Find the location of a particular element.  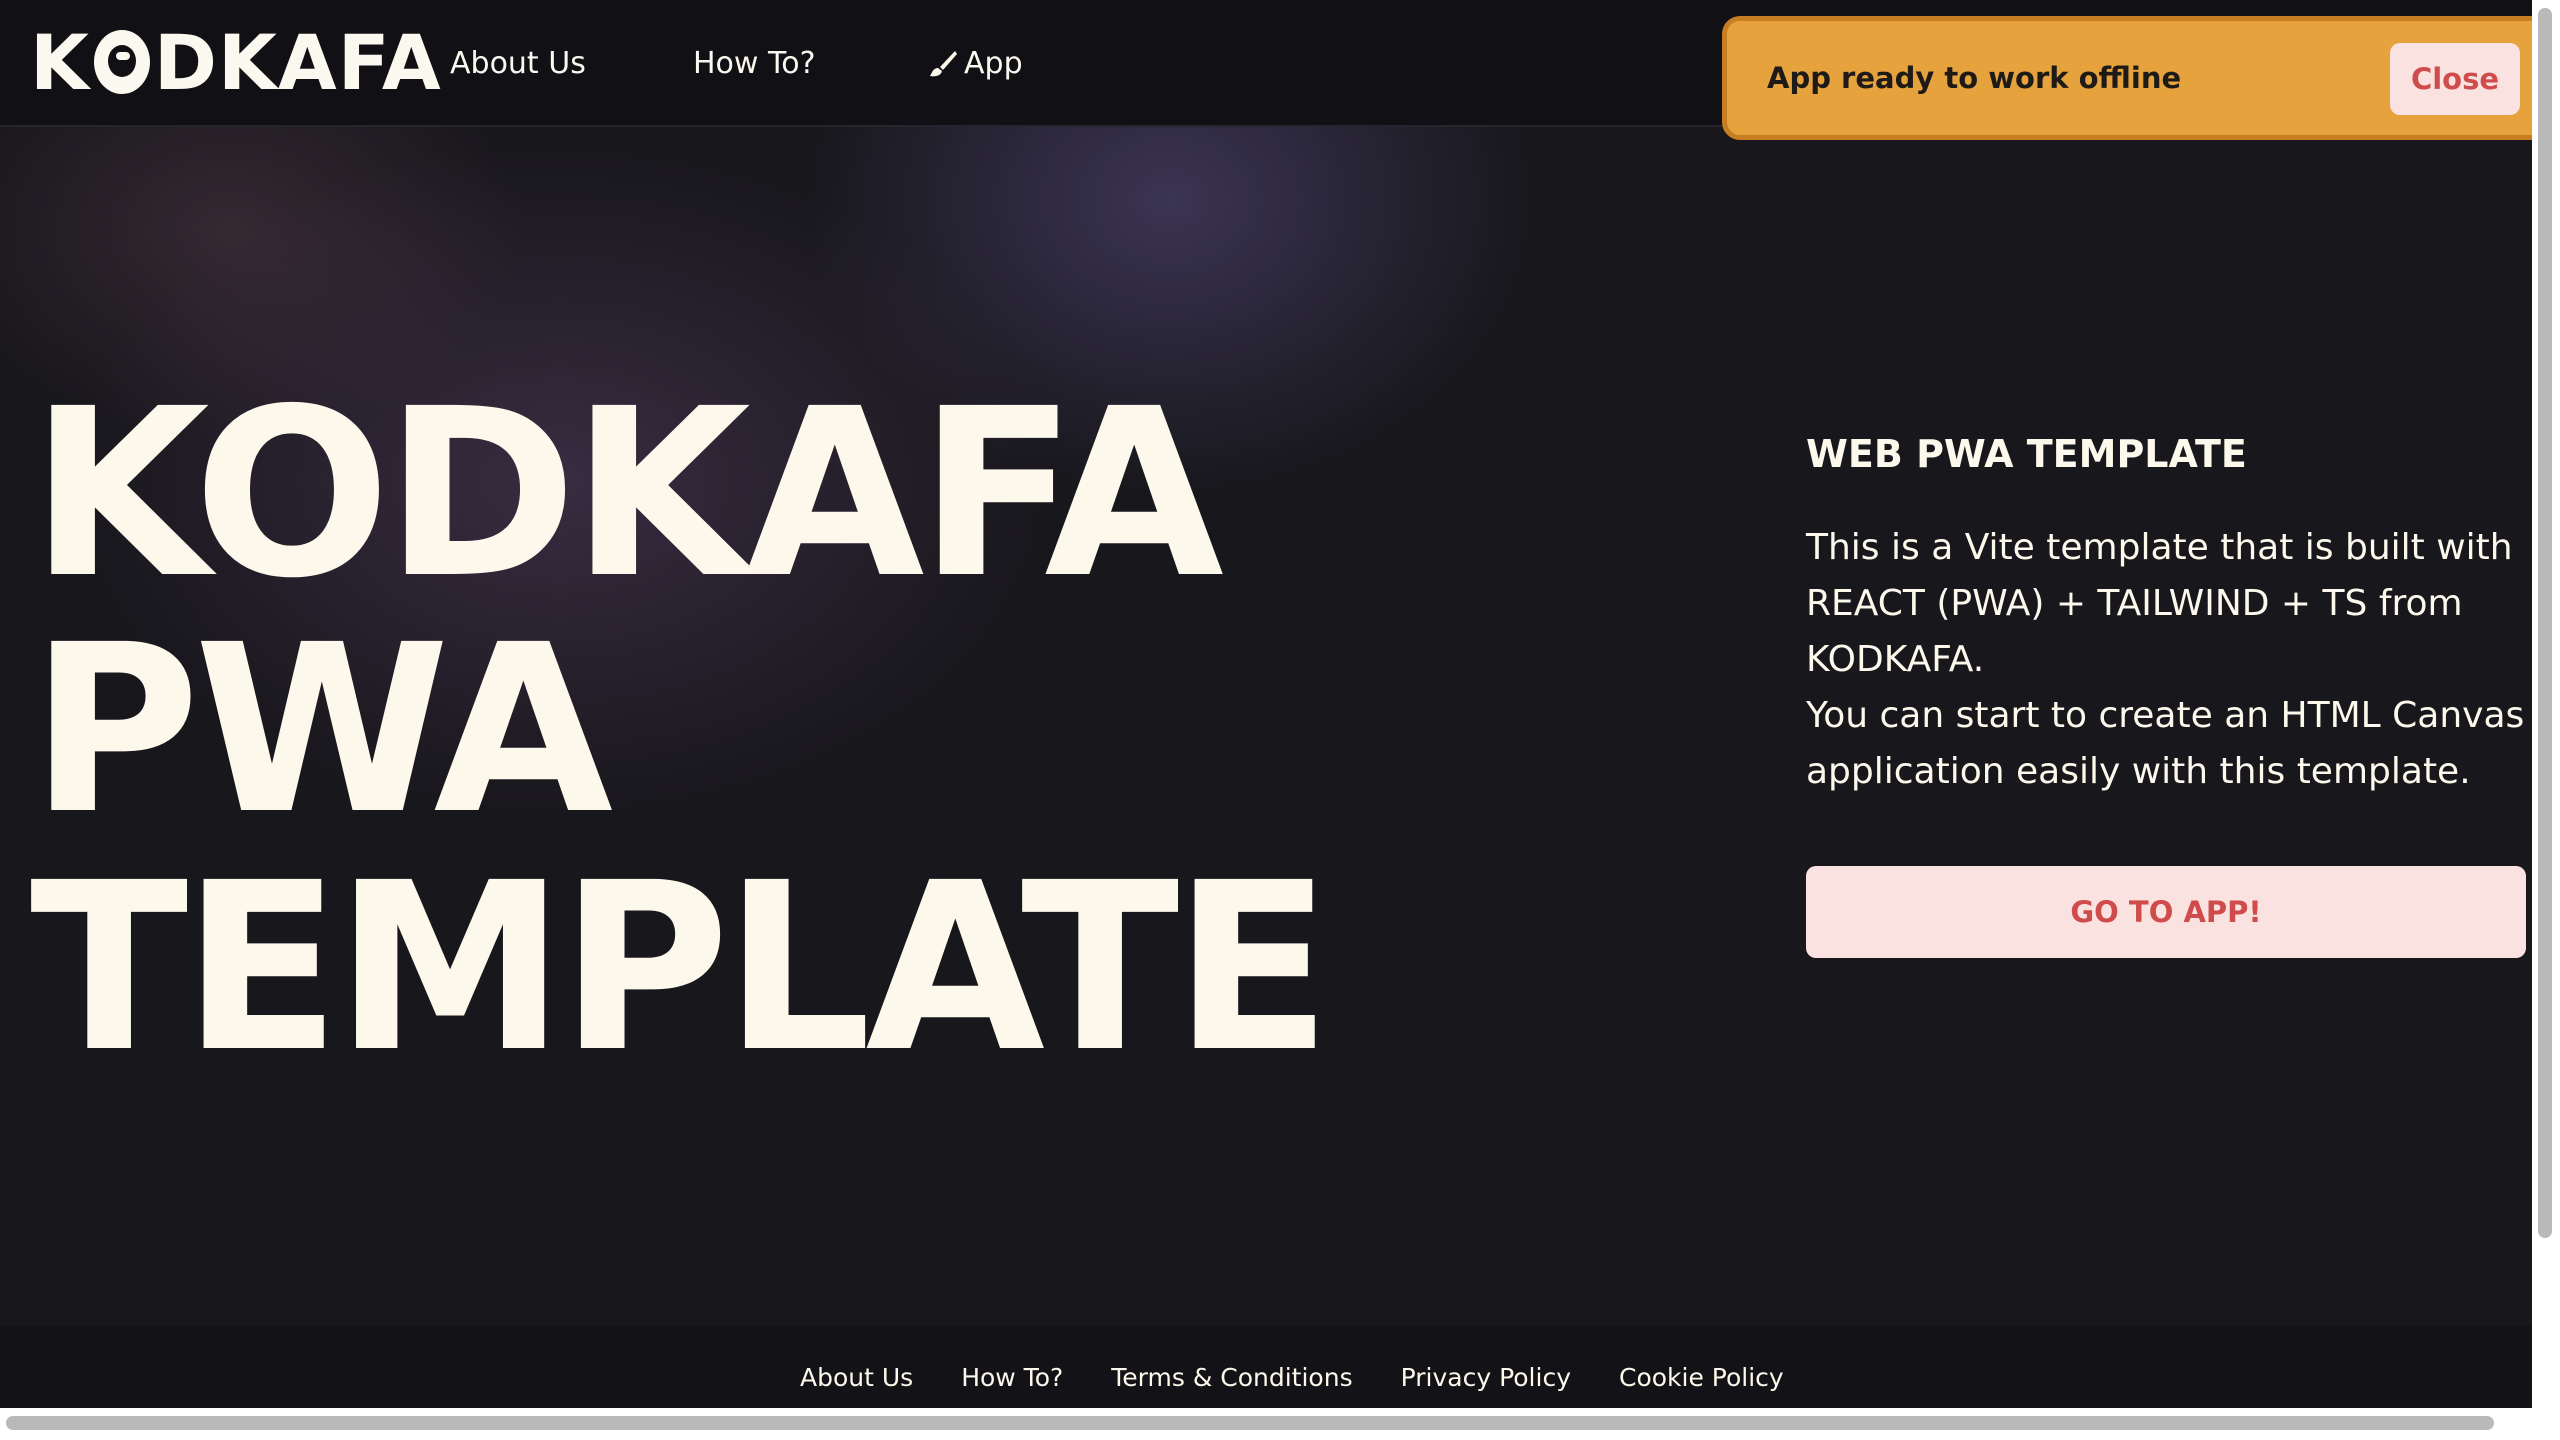

go-to-app-button: GO TO APP! is located at coordinates (2166, 912).